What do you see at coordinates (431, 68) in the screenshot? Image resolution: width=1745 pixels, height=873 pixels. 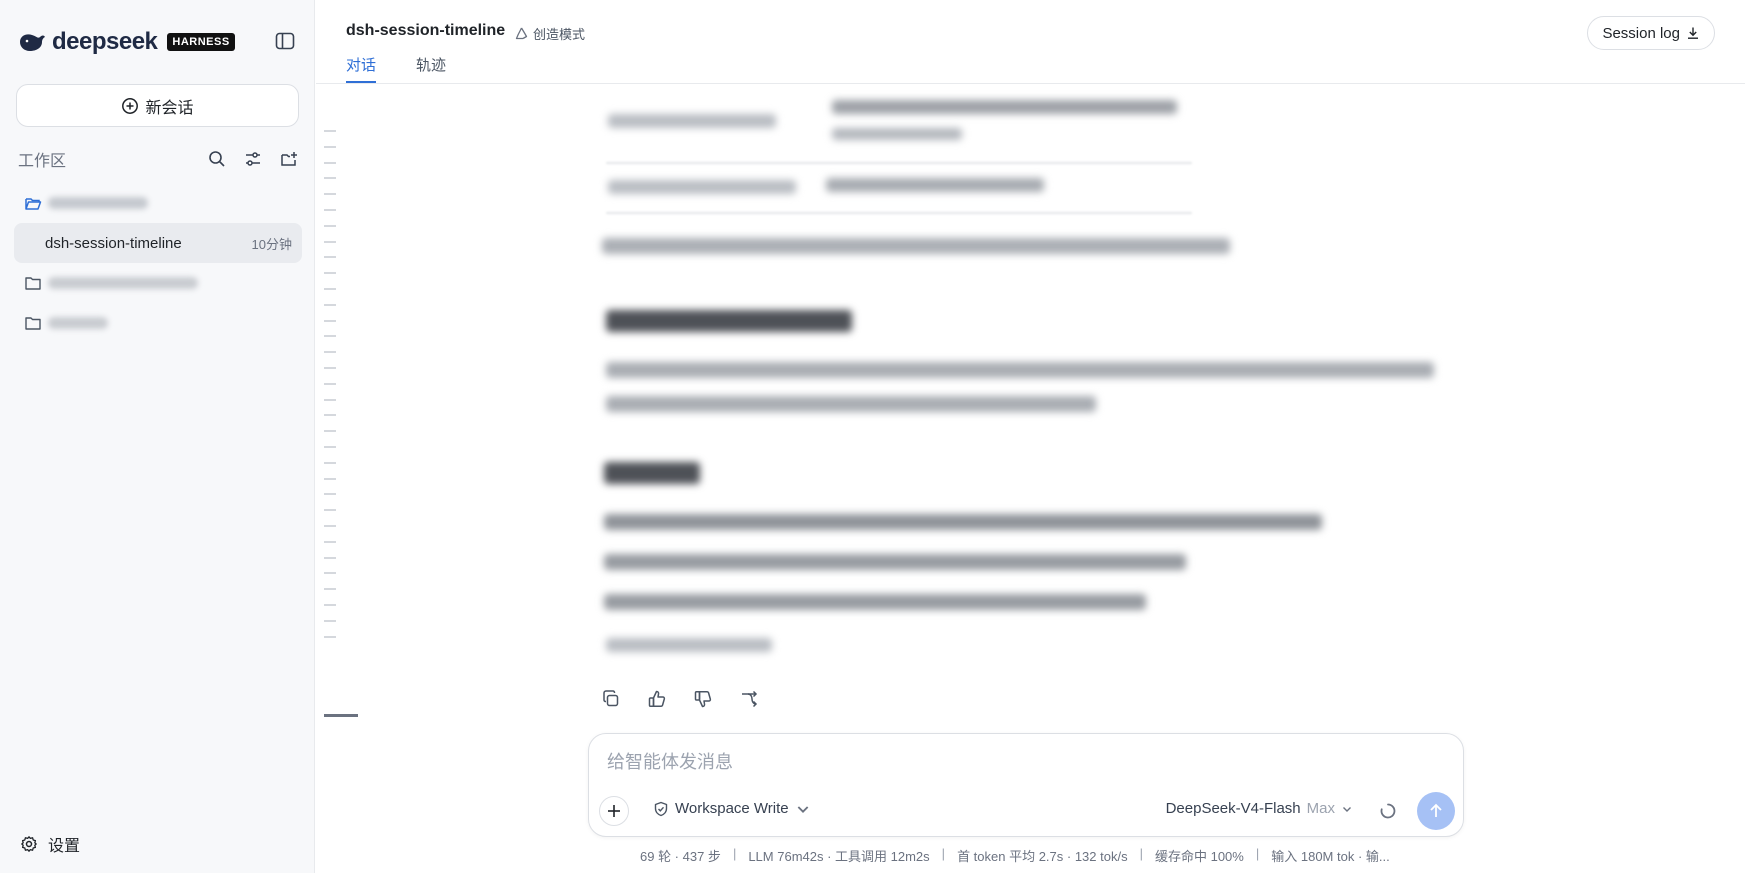 I see `tab-trace: 轨迹` at bounding box center [431, 68].